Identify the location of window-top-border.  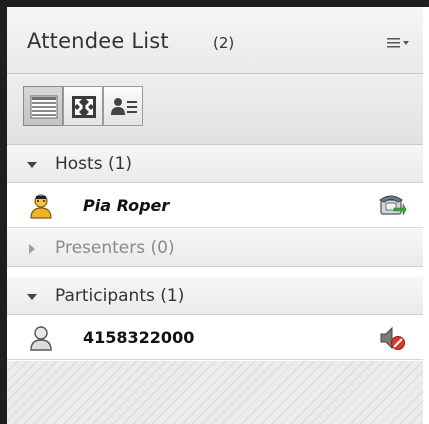
(214, 3).